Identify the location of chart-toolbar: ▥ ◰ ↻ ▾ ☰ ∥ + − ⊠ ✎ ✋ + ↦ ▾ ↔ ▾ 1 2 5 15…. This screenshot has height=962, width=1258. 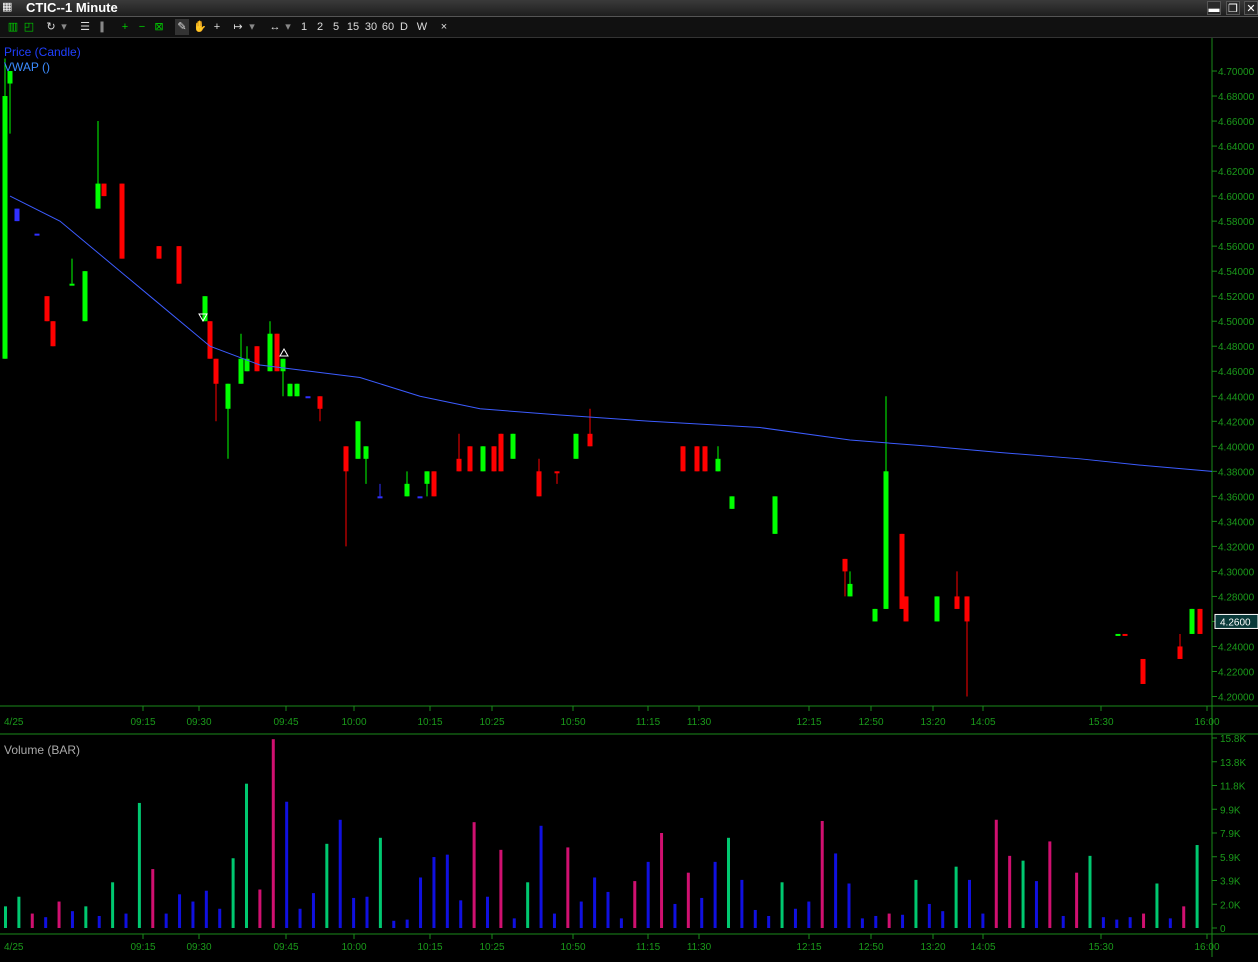
(629, 27).